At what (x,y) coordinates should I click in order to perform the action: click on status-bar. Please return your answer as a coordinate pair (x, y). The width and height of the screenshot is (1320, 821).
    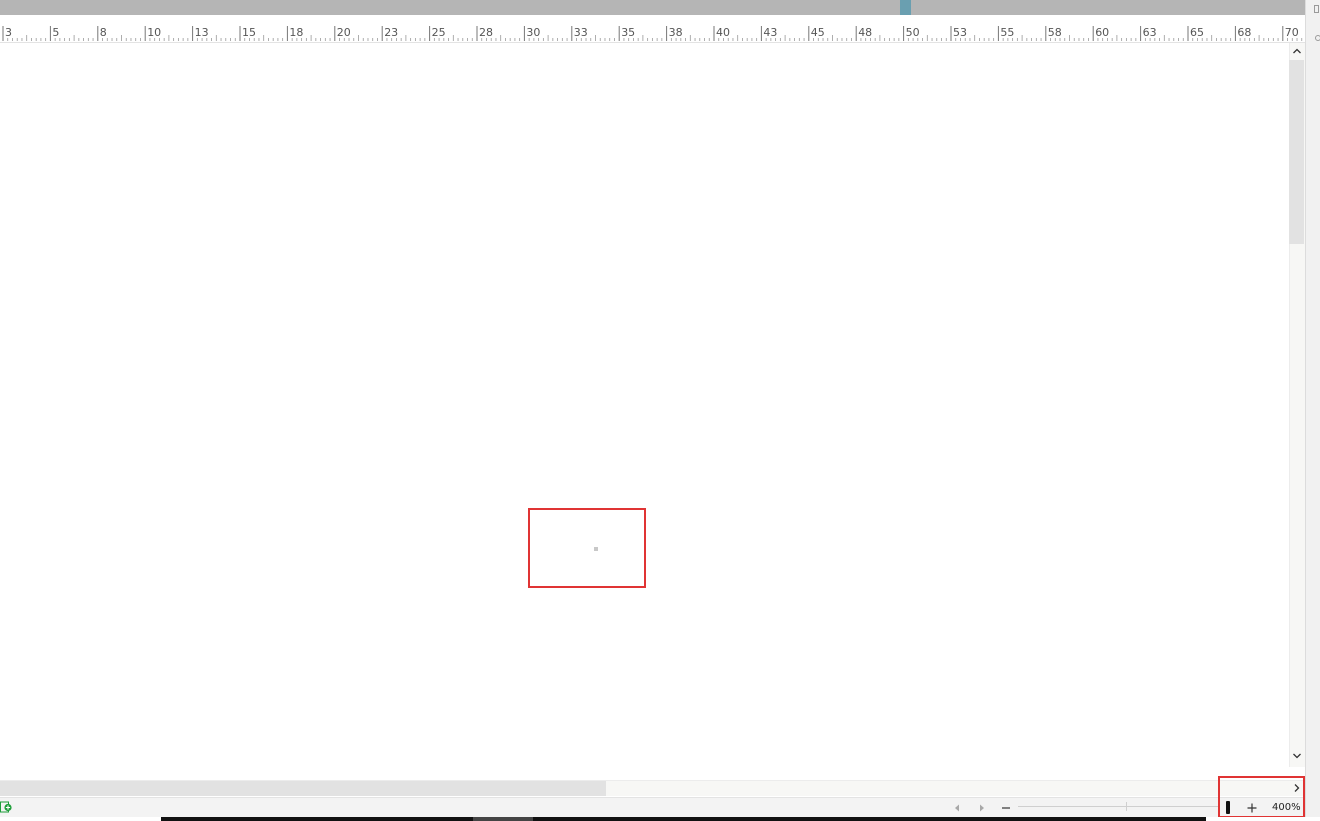
    Looking at the image, I should click on (652, 807).